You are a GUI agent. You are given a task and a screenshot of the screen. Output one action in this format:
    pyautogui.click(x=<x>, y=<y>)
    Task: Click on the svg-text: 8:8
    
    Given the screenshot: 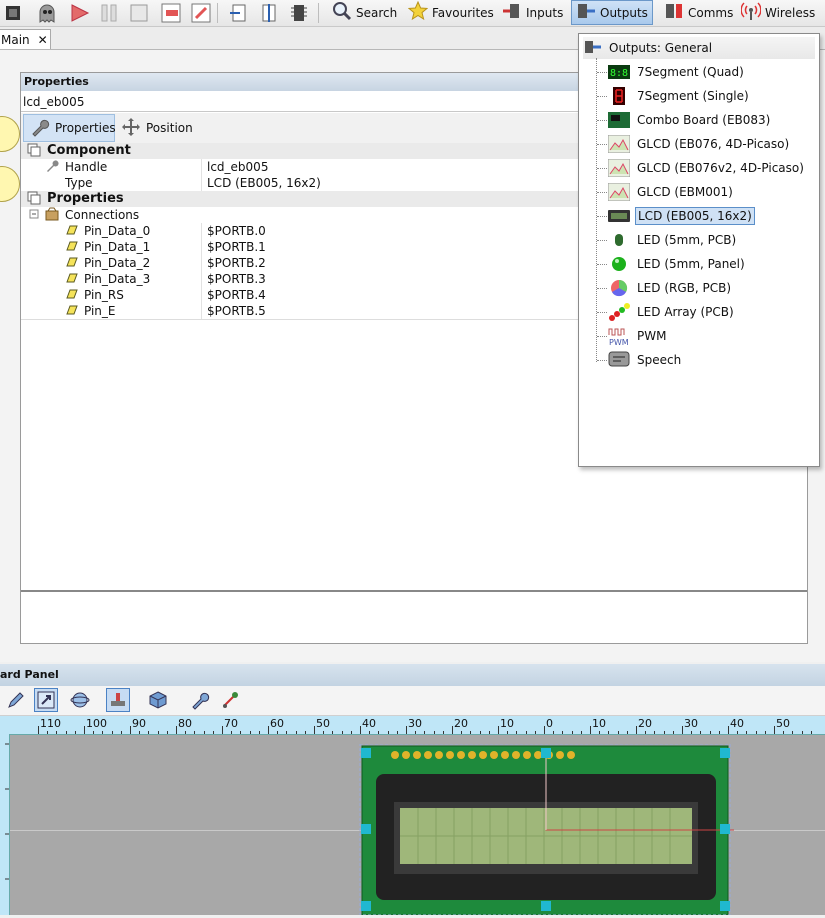 What is the action you would take?
    pyautogui.click(x=619, y=73)
    